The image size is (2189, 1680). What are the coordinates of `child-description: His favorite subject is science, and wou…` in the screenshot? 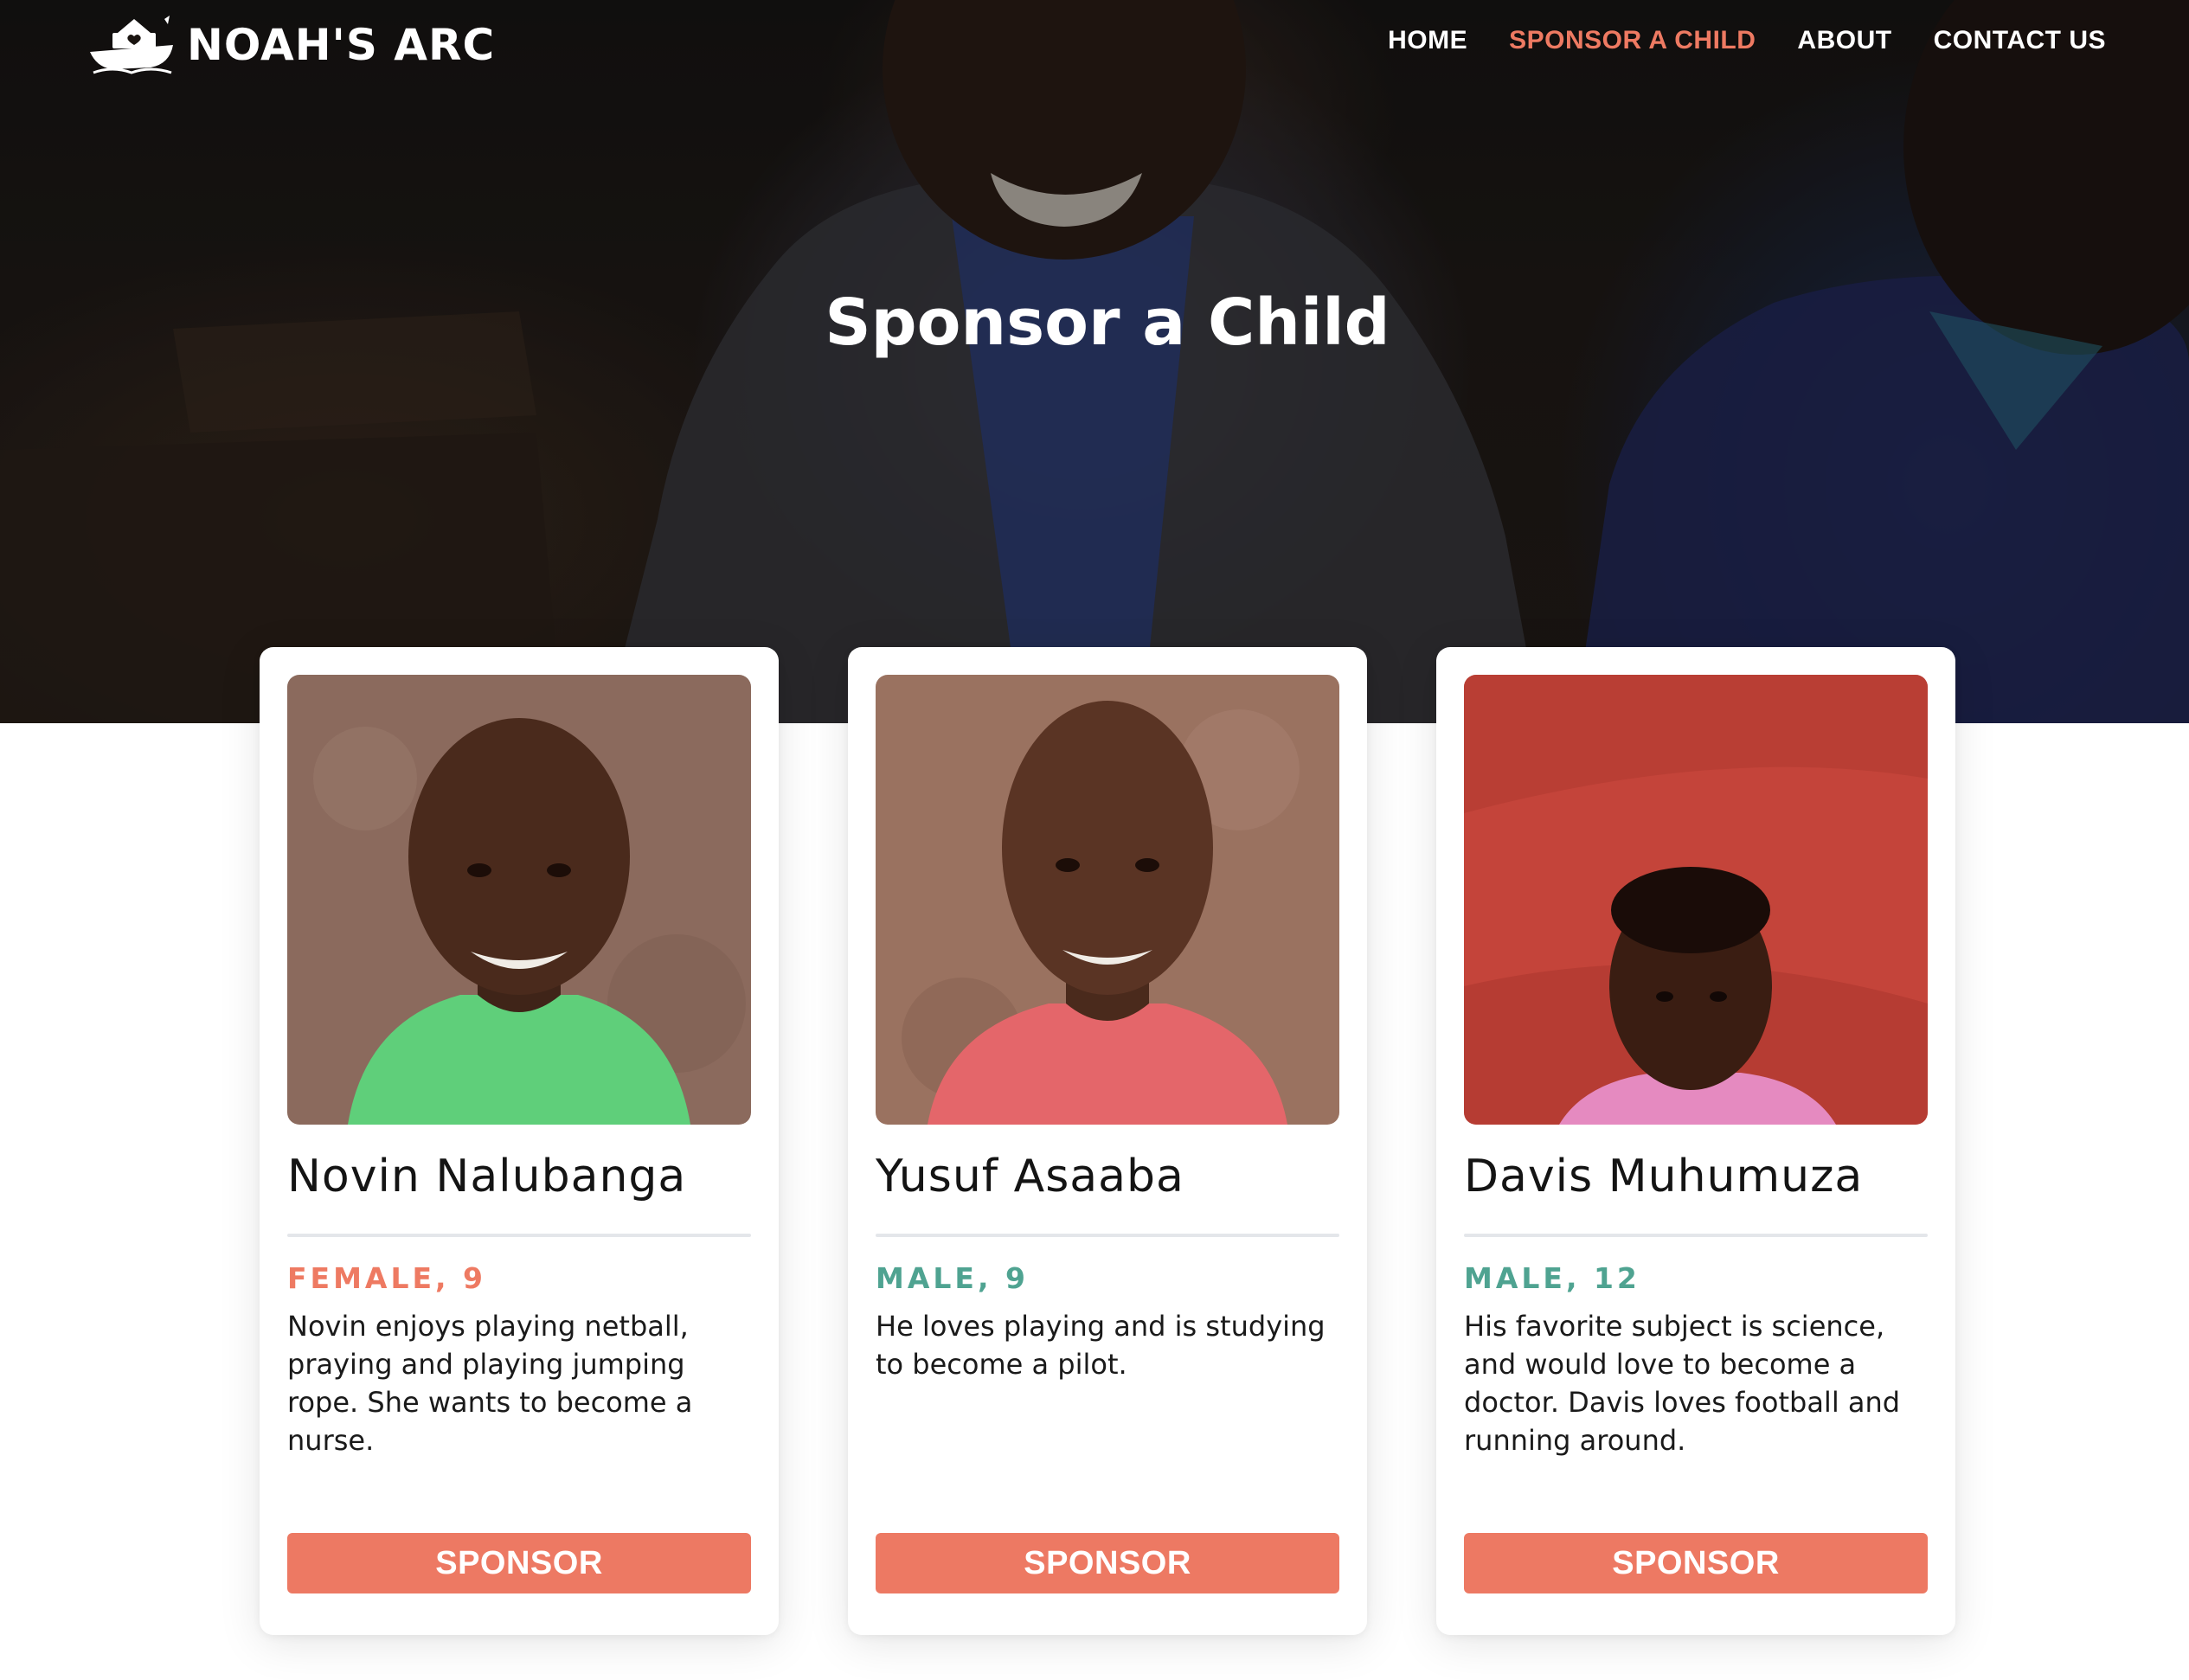 It's located at (1682, 1383).